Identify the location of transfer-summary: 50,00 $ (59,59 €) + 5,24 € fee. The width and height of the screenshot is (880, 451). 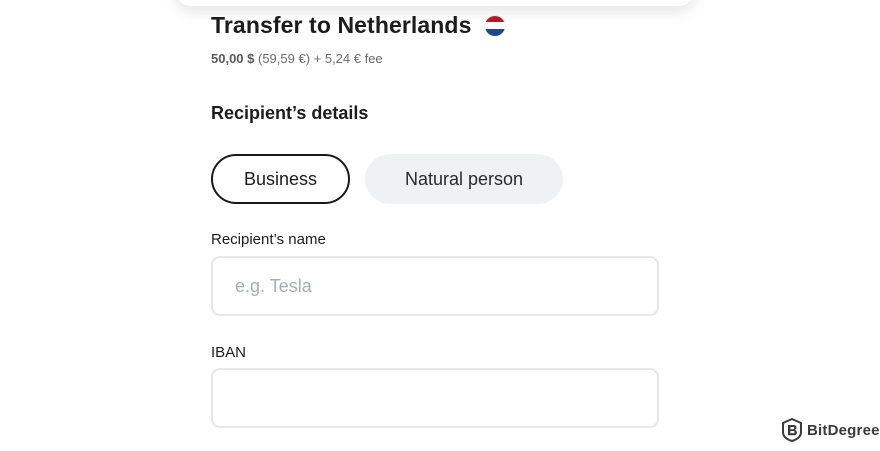
(297, 58).